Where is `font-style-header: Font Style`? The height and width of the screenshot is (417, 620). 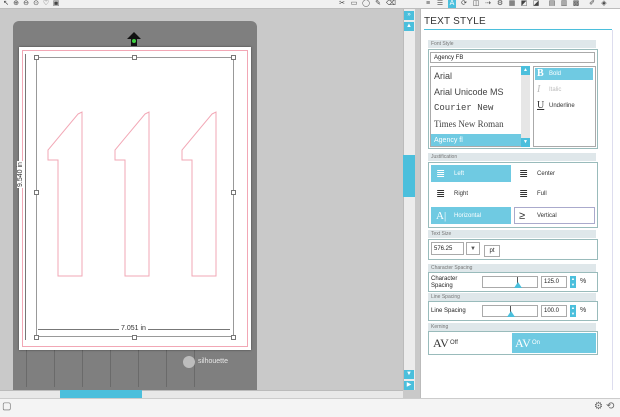
font-style-header: Font Style is located at coordinates (512, 44).